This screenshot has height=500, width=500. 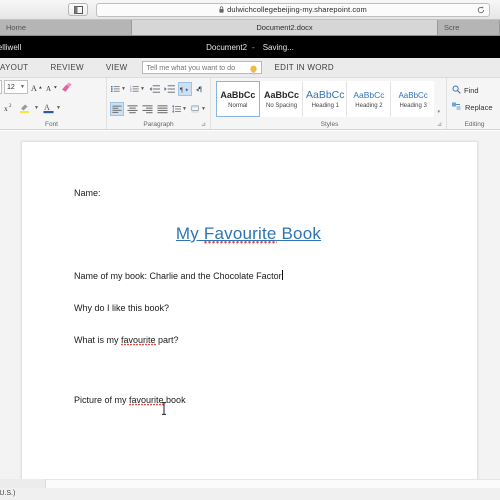 What do you see at coordinates (6, 108) in the screenshot?
I see `svg-text: x` at bounding box center [6, 108].